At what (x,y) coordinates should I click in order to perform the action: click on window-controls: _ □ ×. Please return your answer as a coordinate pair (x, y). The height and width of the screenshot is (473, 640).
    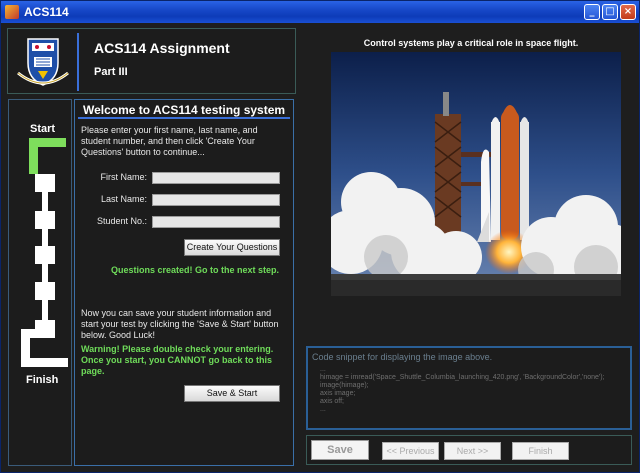
    Looking at the image, I should click on (610, 12).